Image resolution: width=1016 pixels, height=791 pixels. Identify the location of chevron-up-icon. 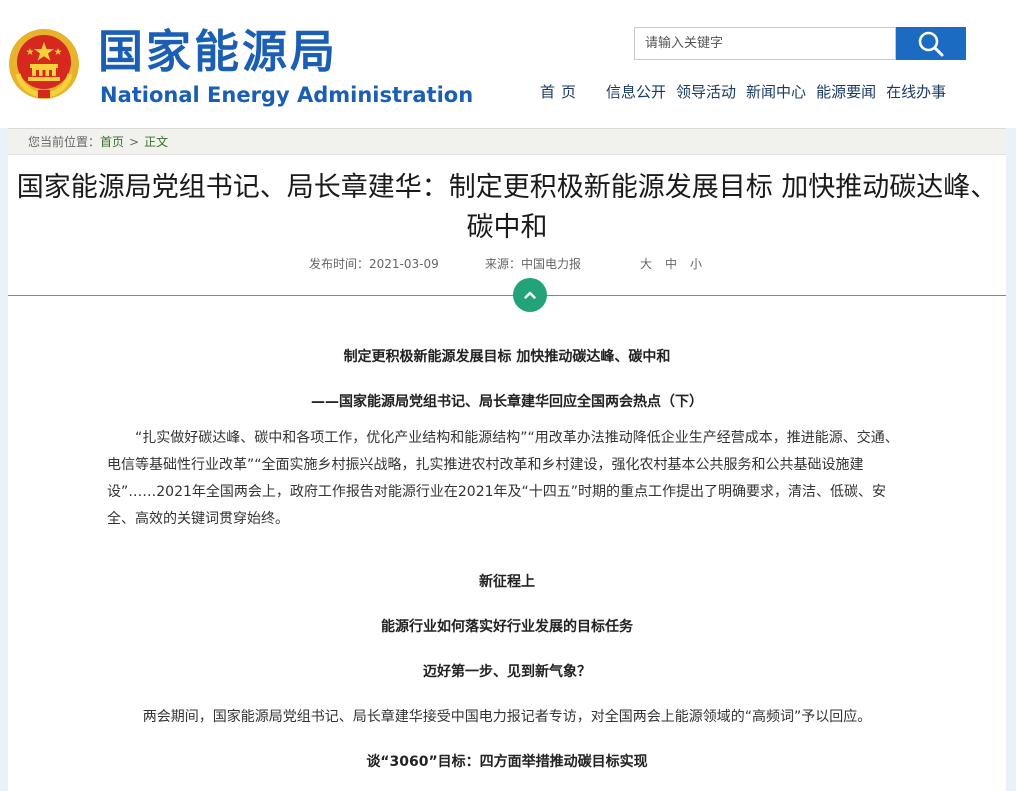
(530, 295).